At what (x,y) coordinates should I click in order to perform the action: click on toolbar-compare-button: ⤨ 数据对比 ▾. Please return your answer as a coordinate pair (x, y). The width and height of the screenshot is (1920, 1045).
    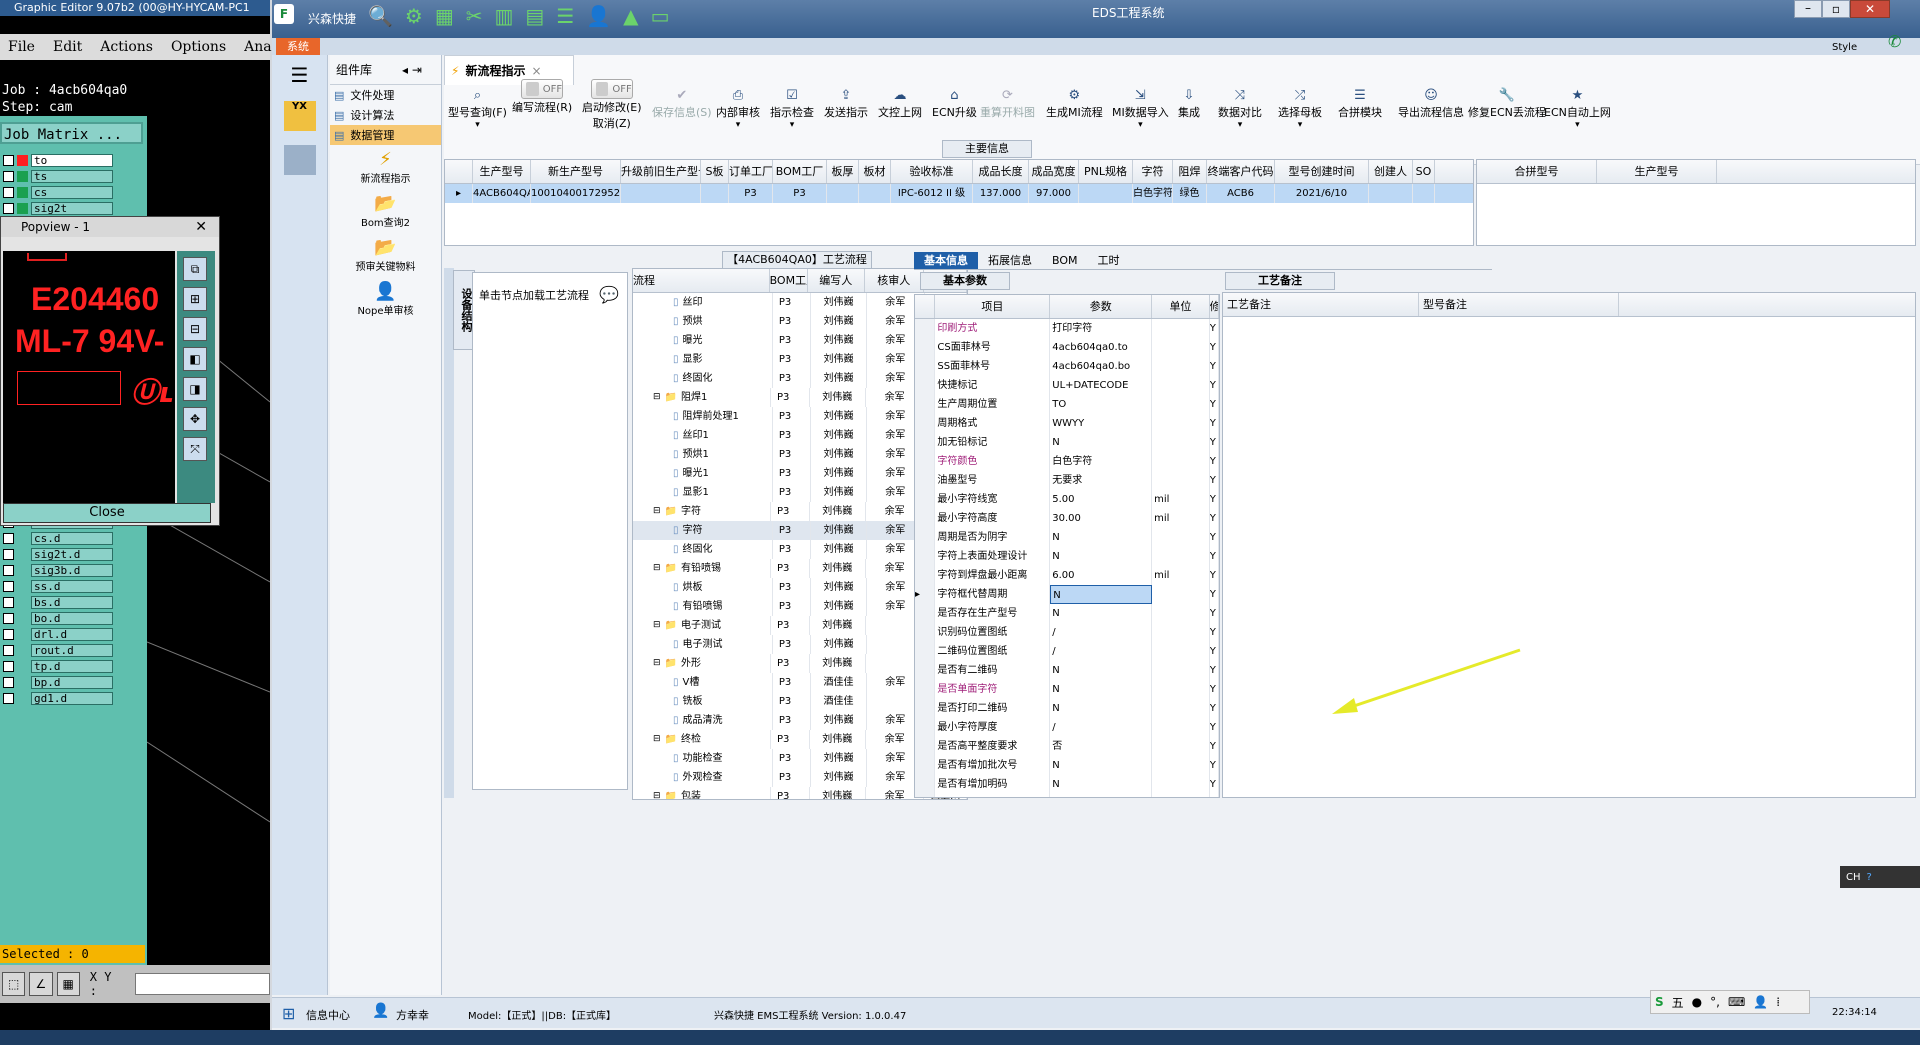
    Looking at the image, I should click on (1240, 109).